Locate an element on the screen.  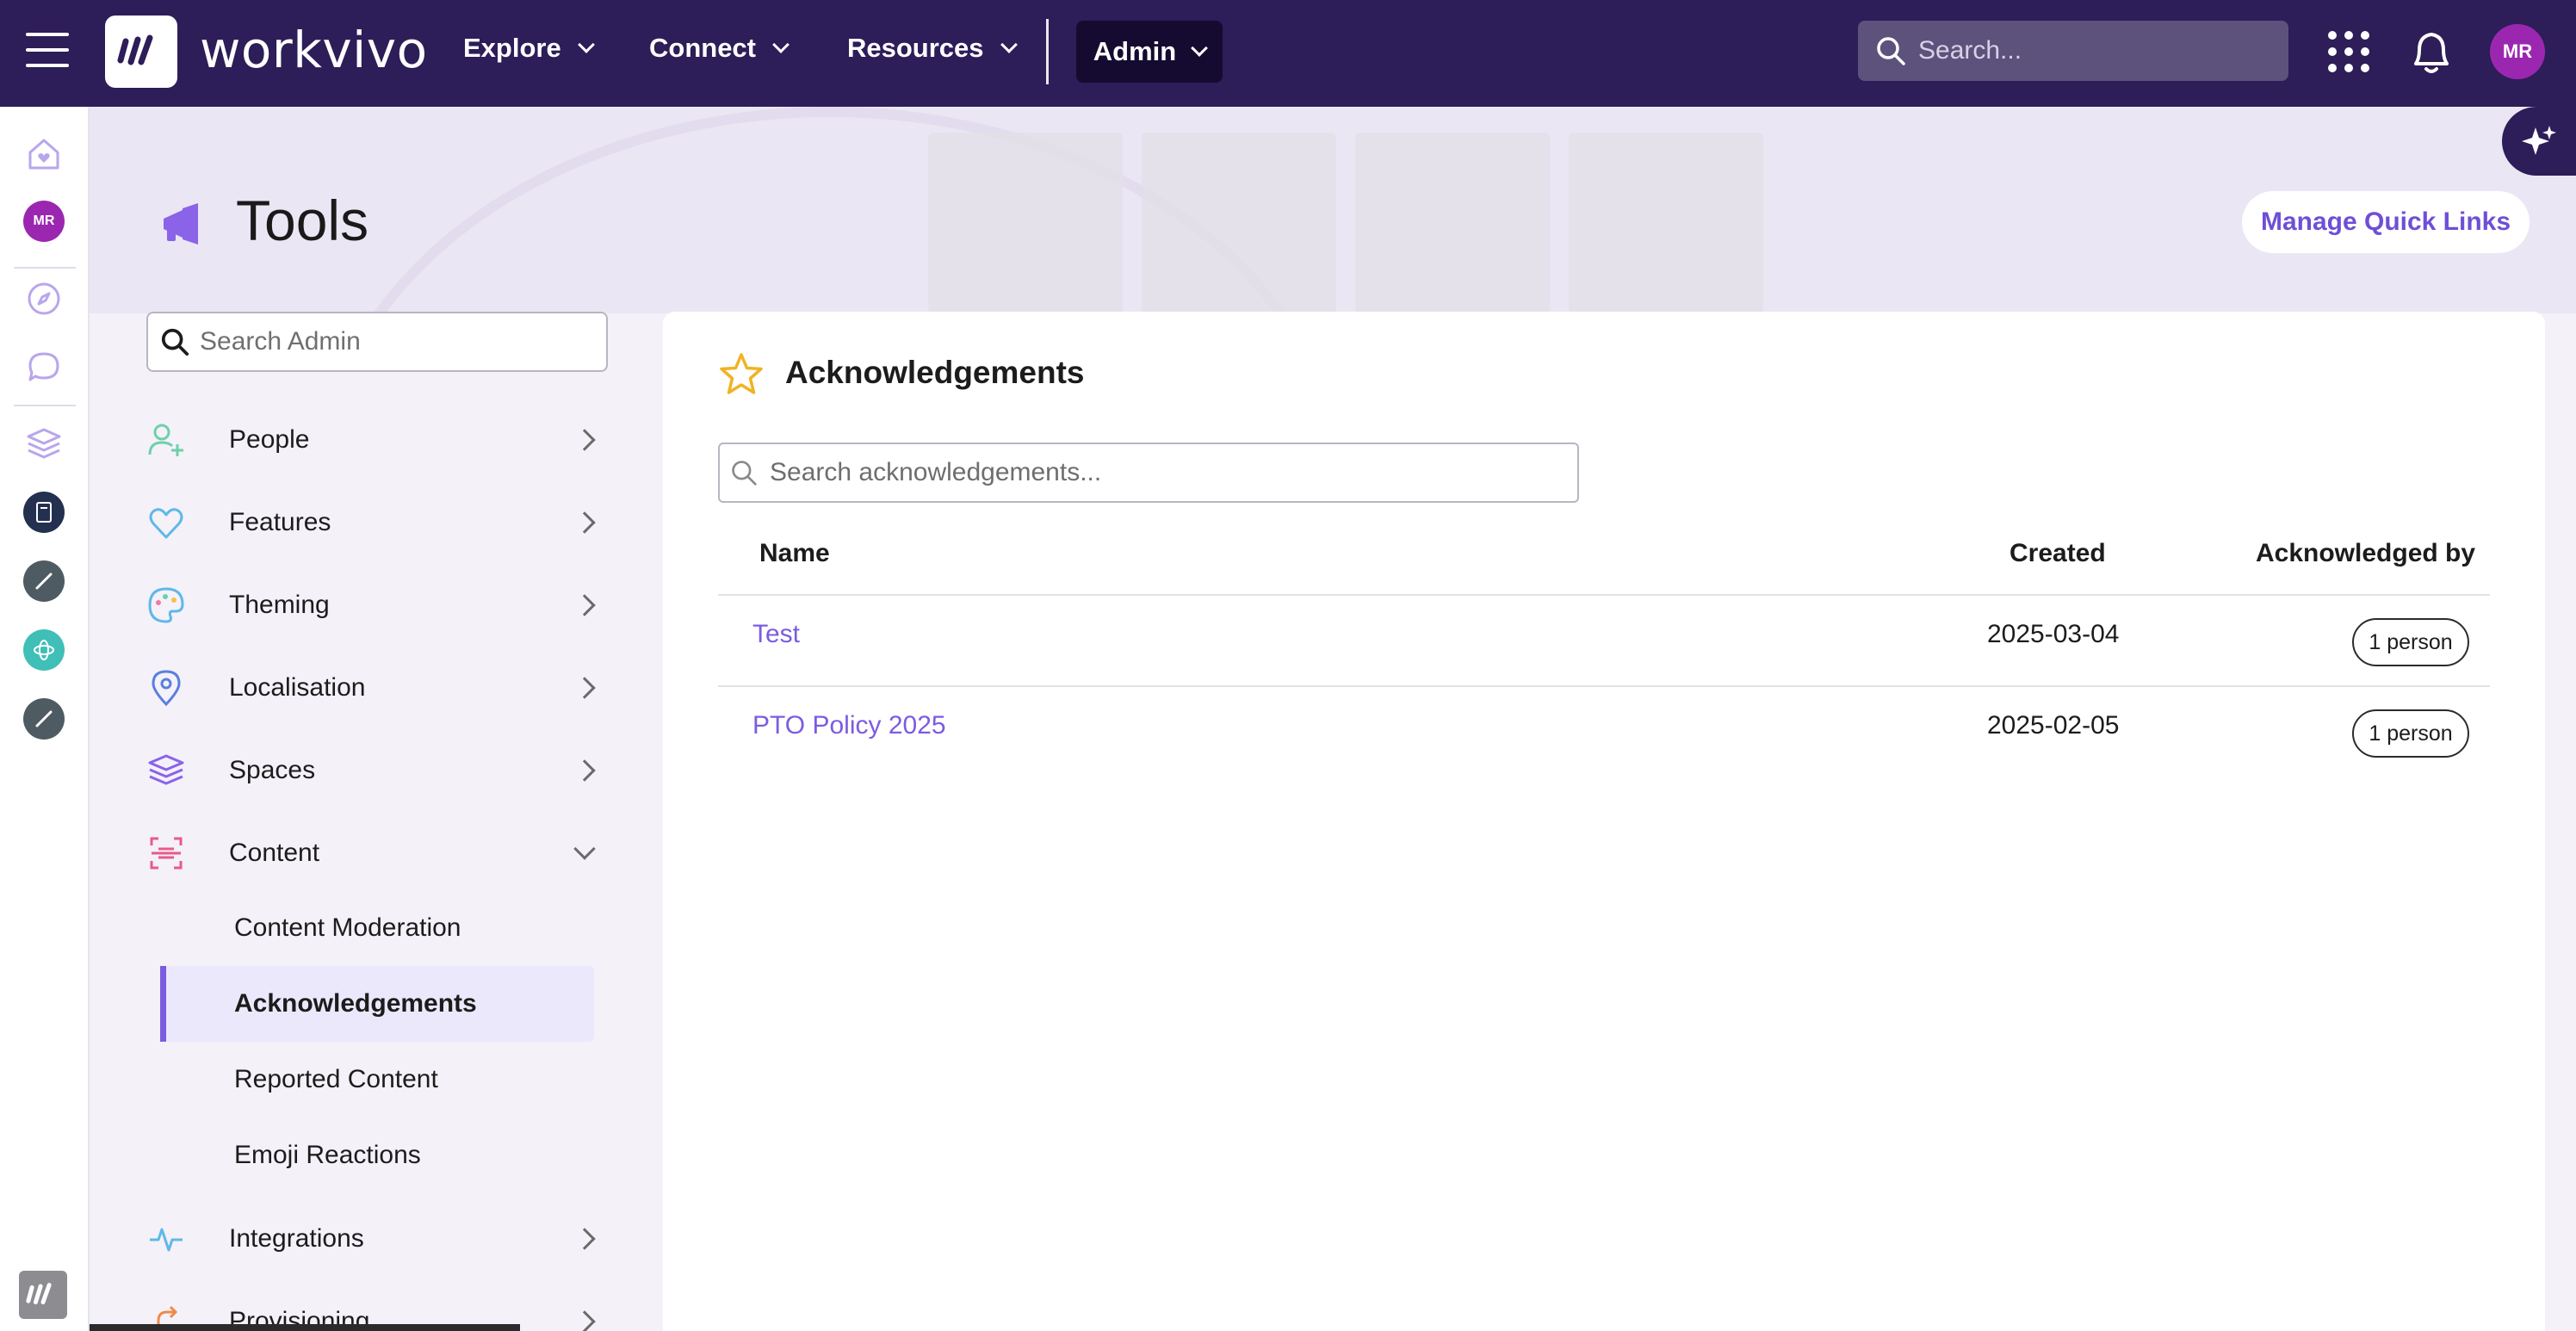
sidebar-item-spaces: Spaces is located at coordinates (377, 770).